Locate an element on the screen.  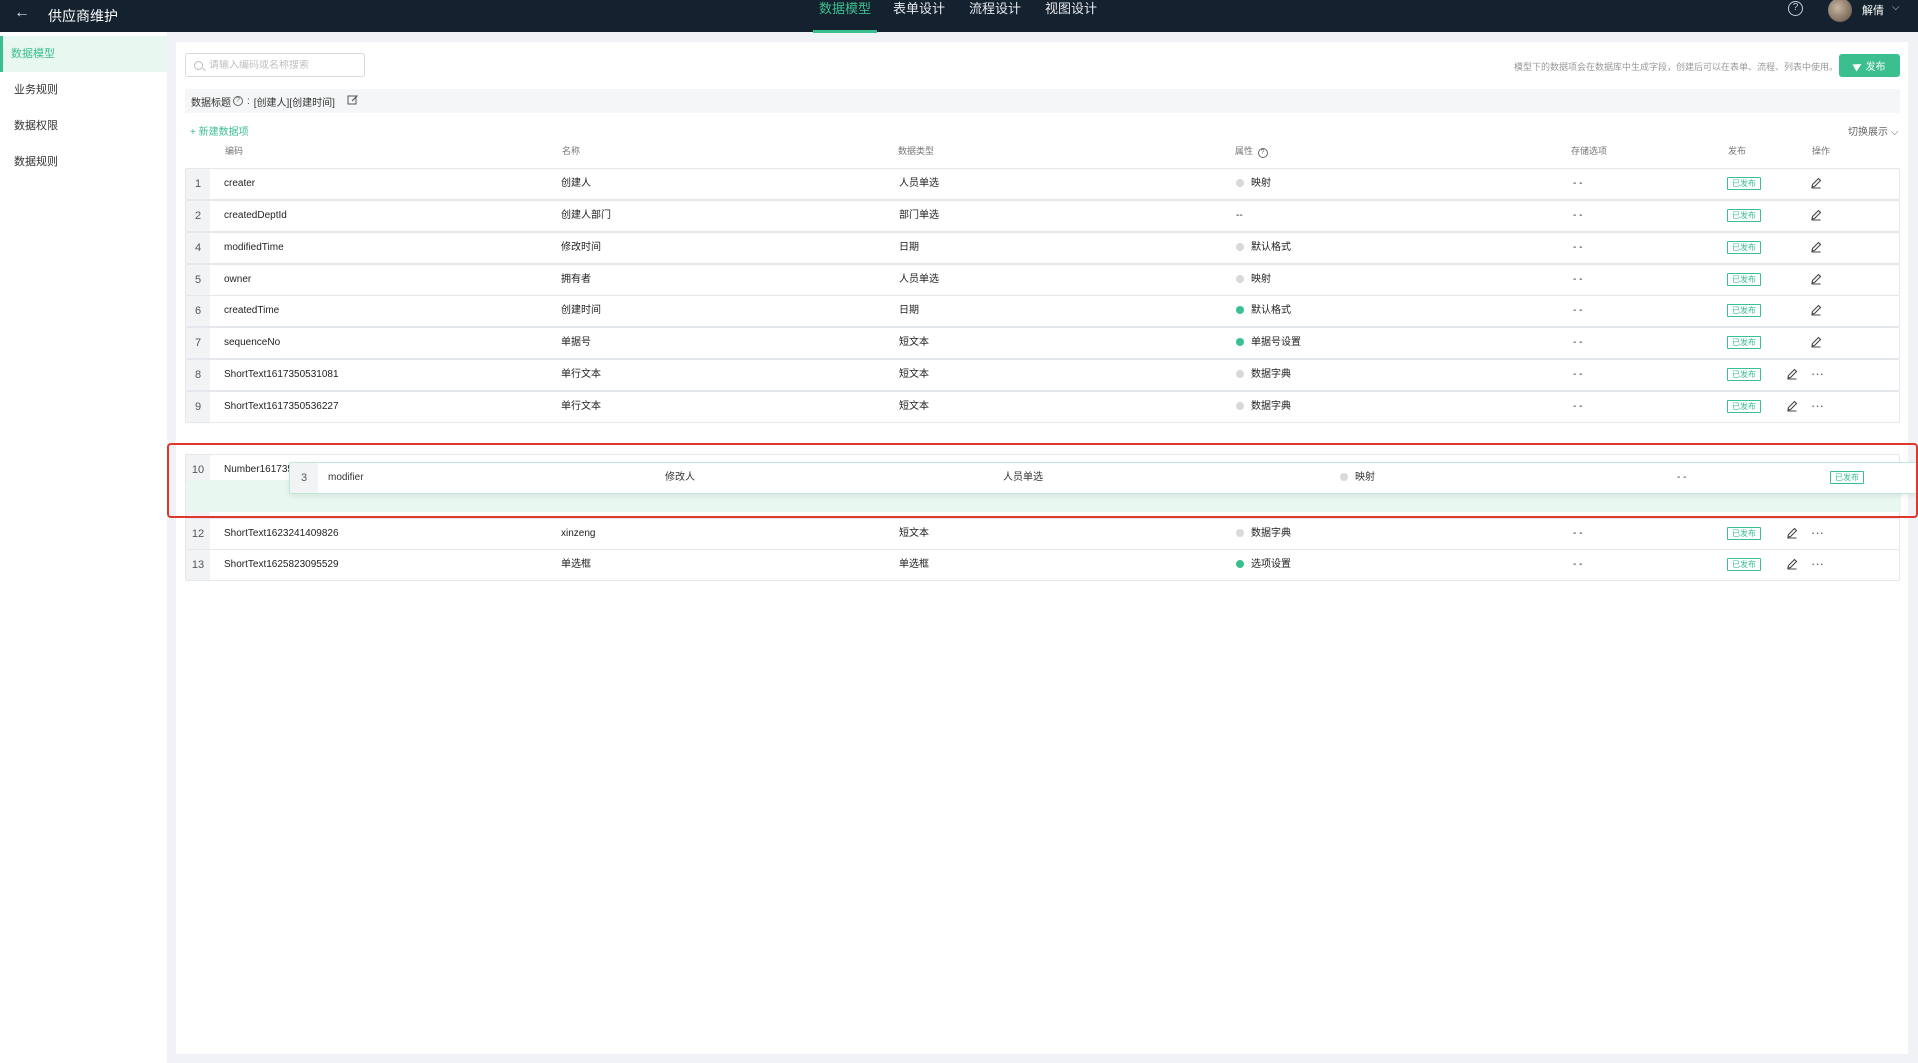
table-row: 6 createdTime 创建时间 日期 默认格式 - - 已发布 is located at coordinates (1042, 311).